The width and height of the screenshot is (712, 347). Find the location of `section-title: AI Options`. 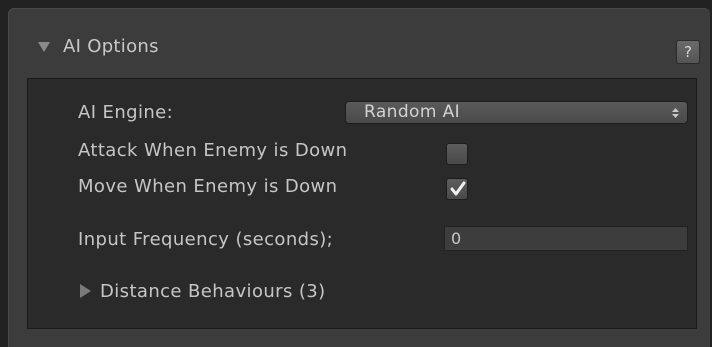

section-title: AI Options is located at coordinates (111, 46).